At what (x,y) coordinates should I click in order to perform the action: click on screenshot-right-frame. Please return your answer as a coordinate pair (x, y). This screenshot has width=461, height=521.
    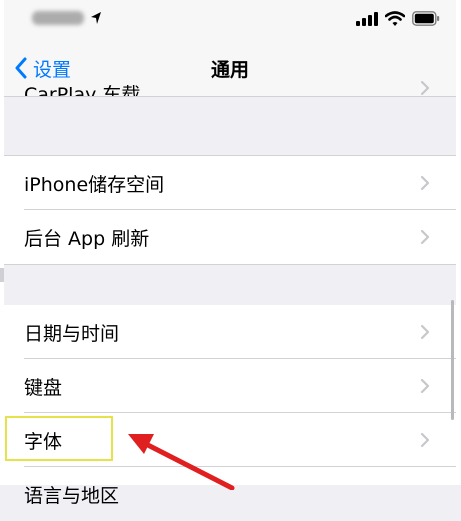
    Looking at the image, I should click on (458, 242).